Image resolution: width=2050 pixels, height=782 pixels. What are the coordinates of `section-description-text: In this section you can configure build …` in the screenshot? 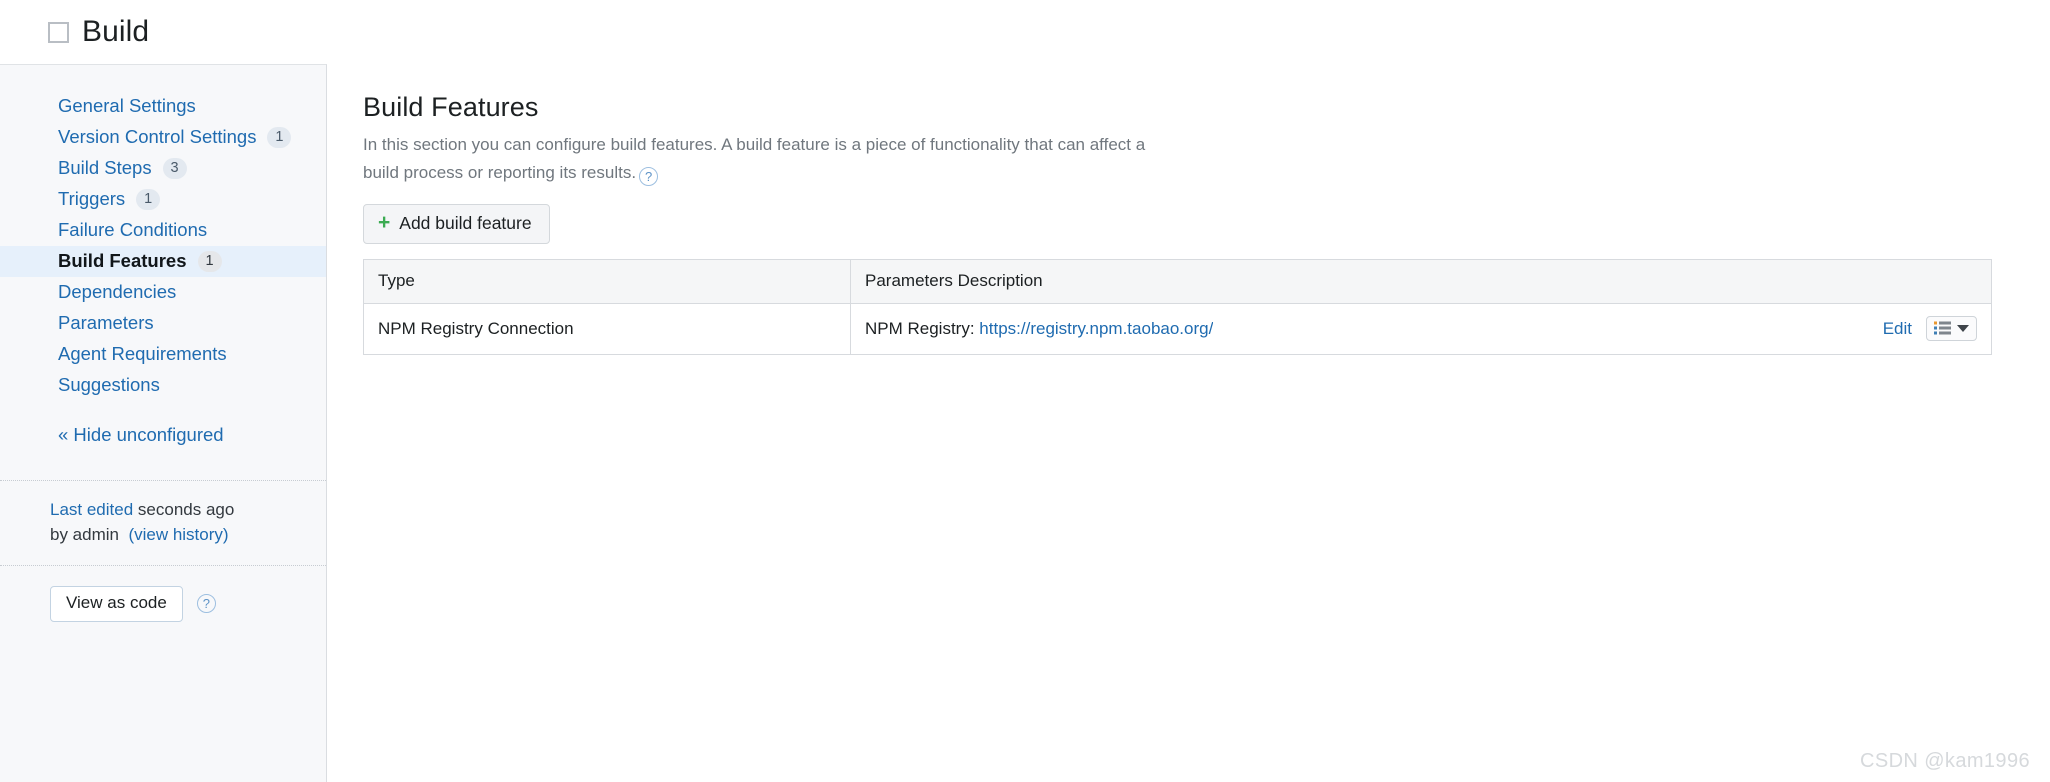 It's located at (754, 158).